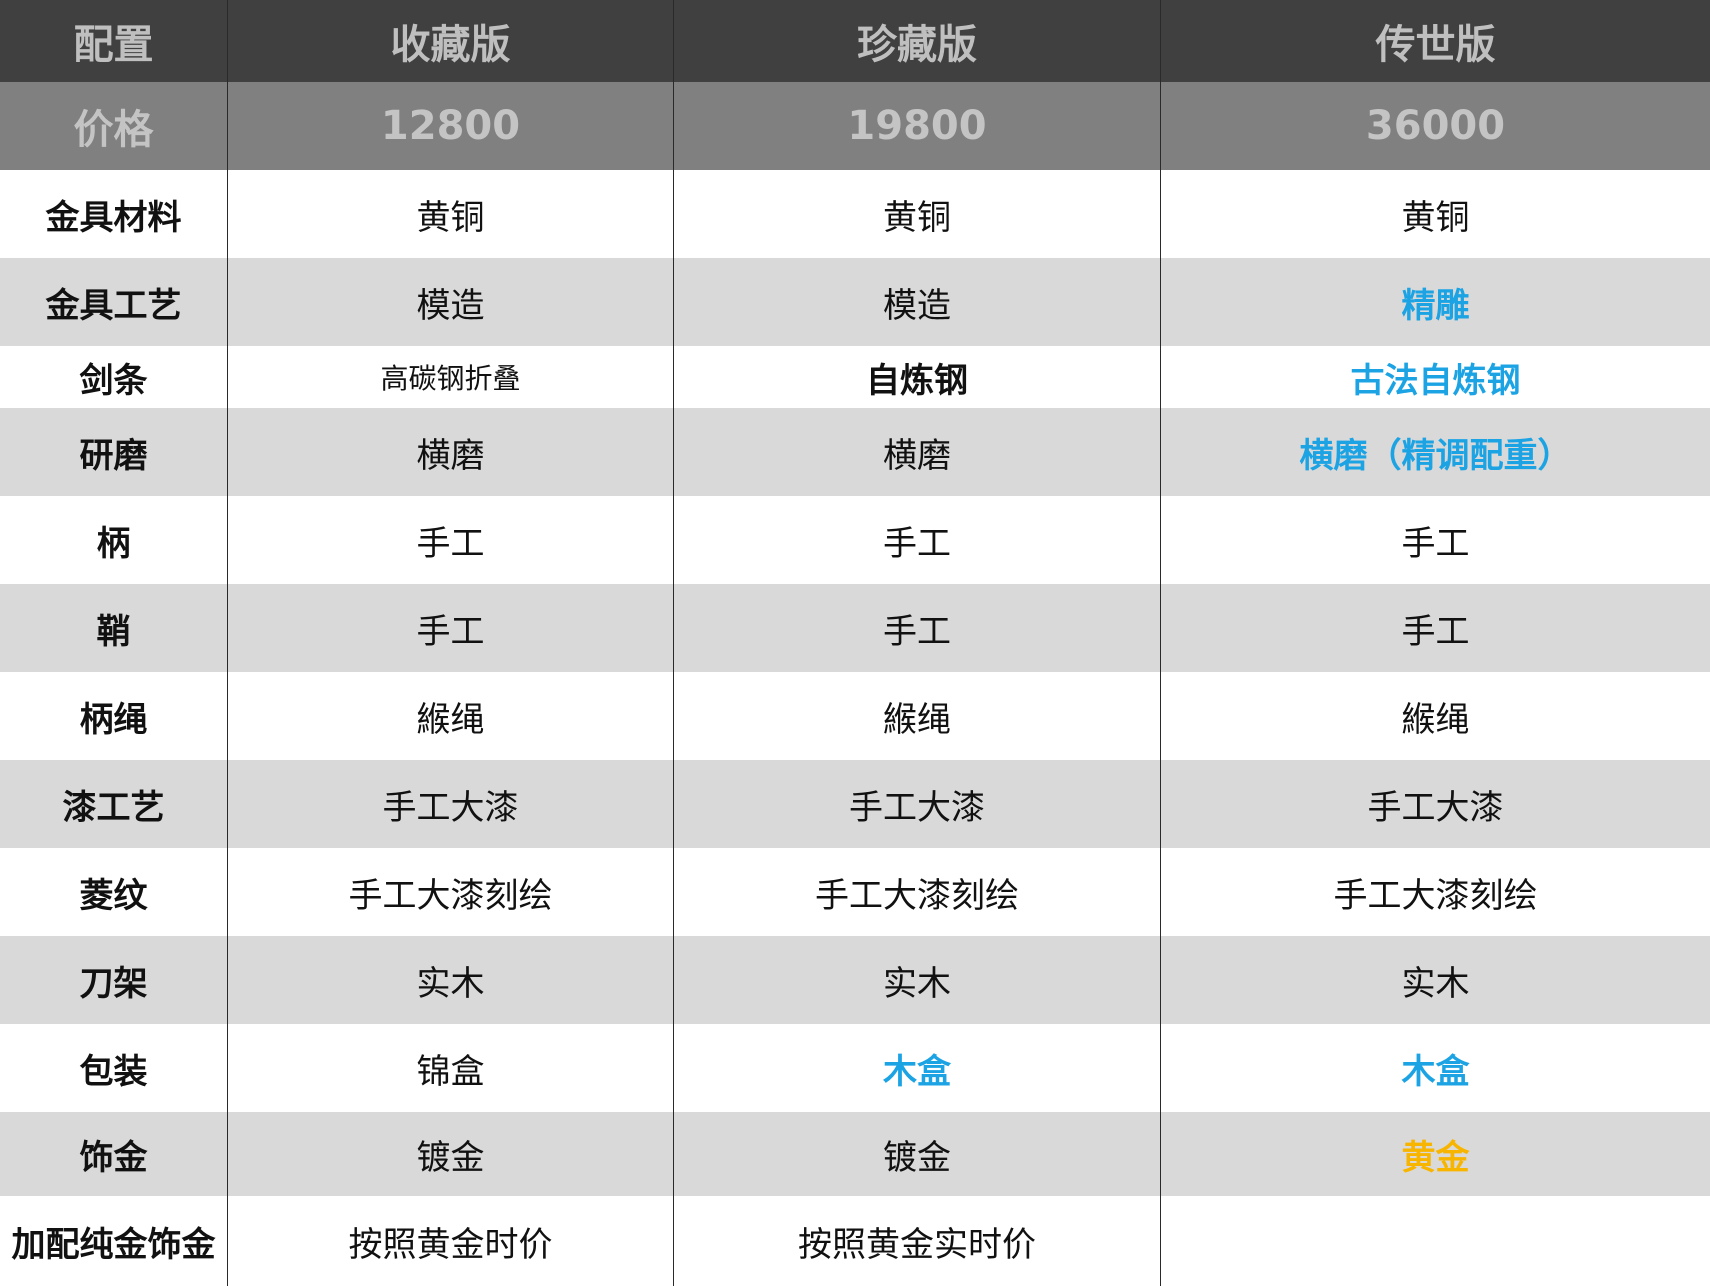 The height and width of the screenshot is (1286, 1710). Describe the element at coordinates (916, 377) in the screenshot. I see `table-cell-bold: 自炼钢` at that location.